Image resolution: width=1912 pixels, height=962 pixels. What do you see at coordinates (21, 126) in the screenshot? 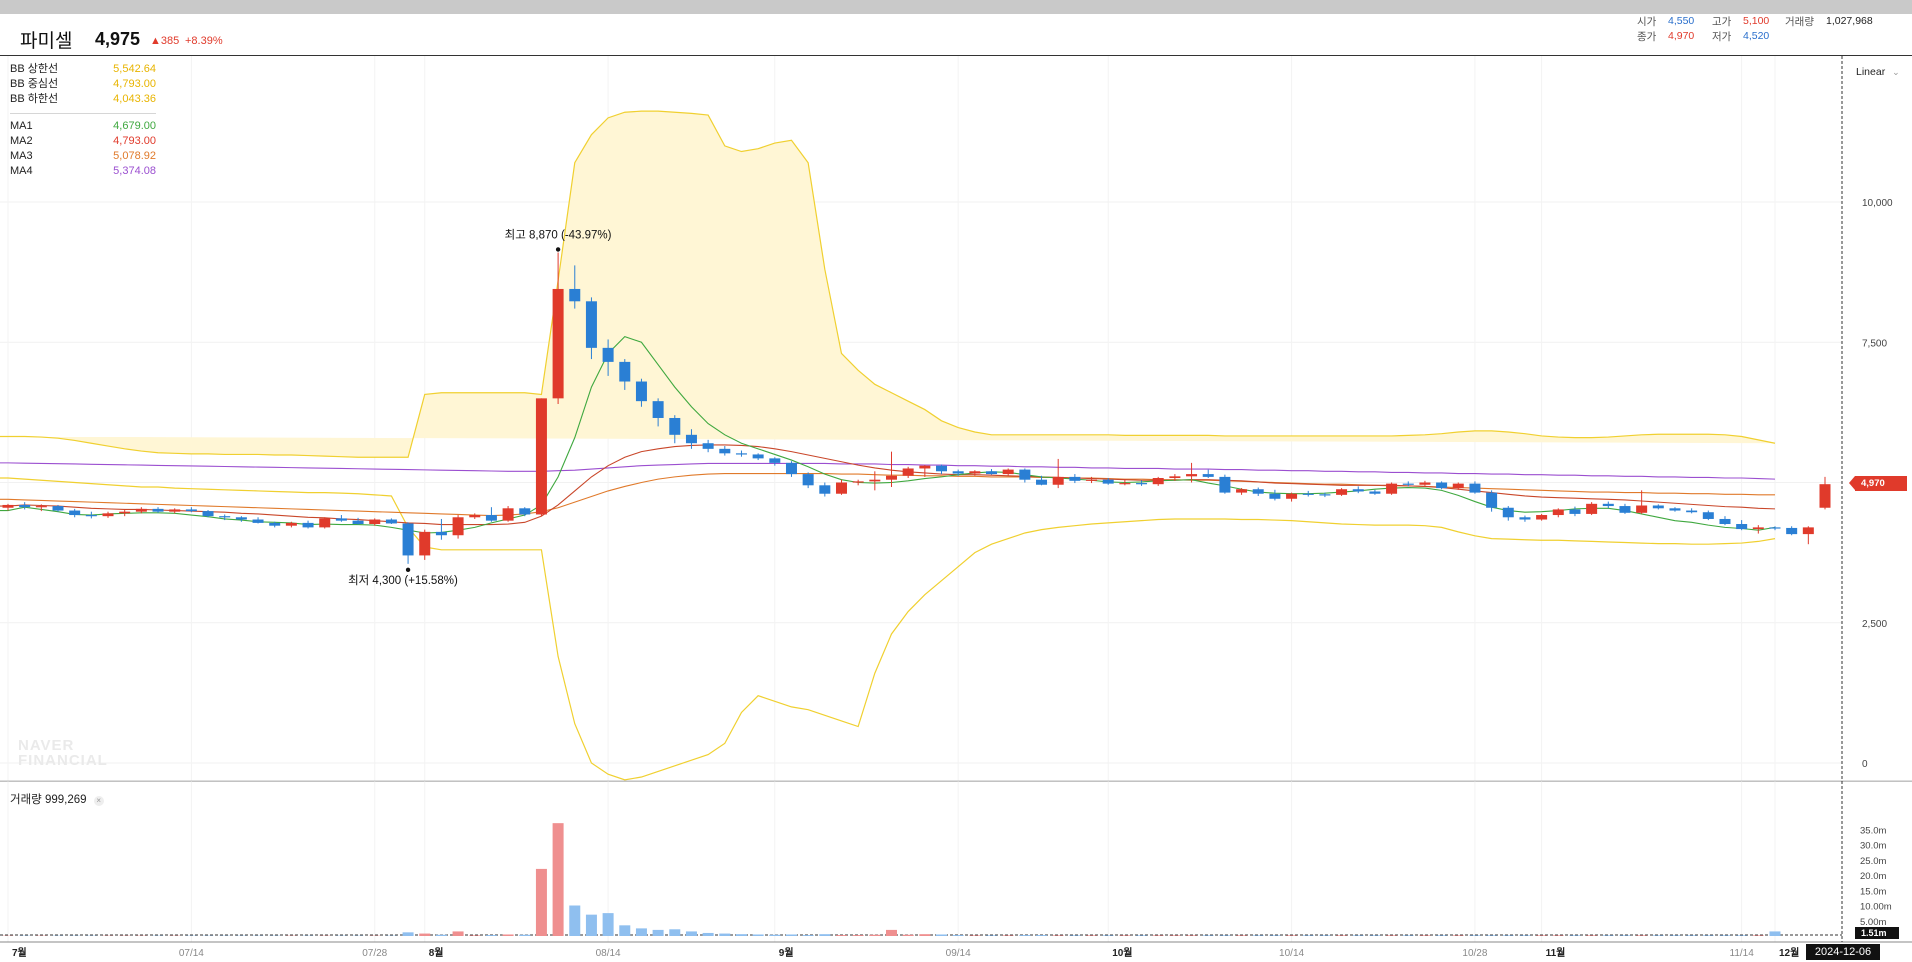
I see `legend-name: MA1` at bounding box center [21, 126].